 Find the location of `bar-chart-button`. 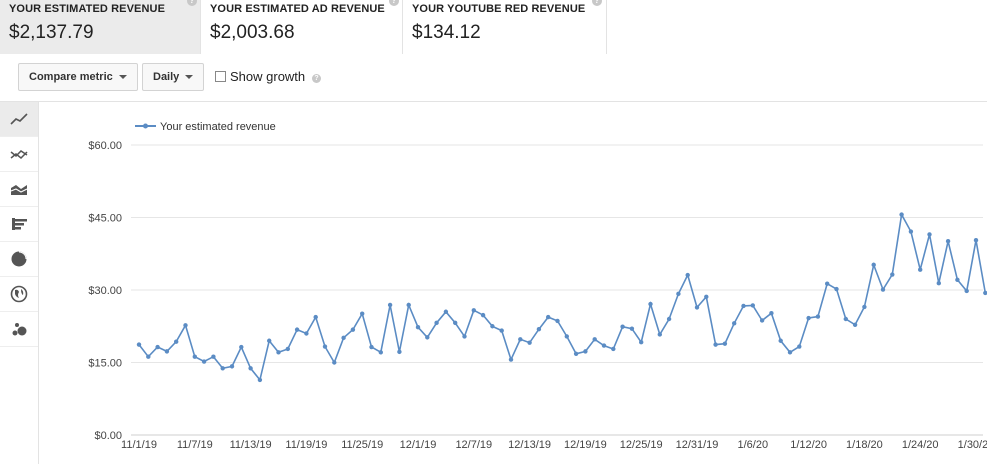

bar-chart-button is located at coordinates (19, 224).